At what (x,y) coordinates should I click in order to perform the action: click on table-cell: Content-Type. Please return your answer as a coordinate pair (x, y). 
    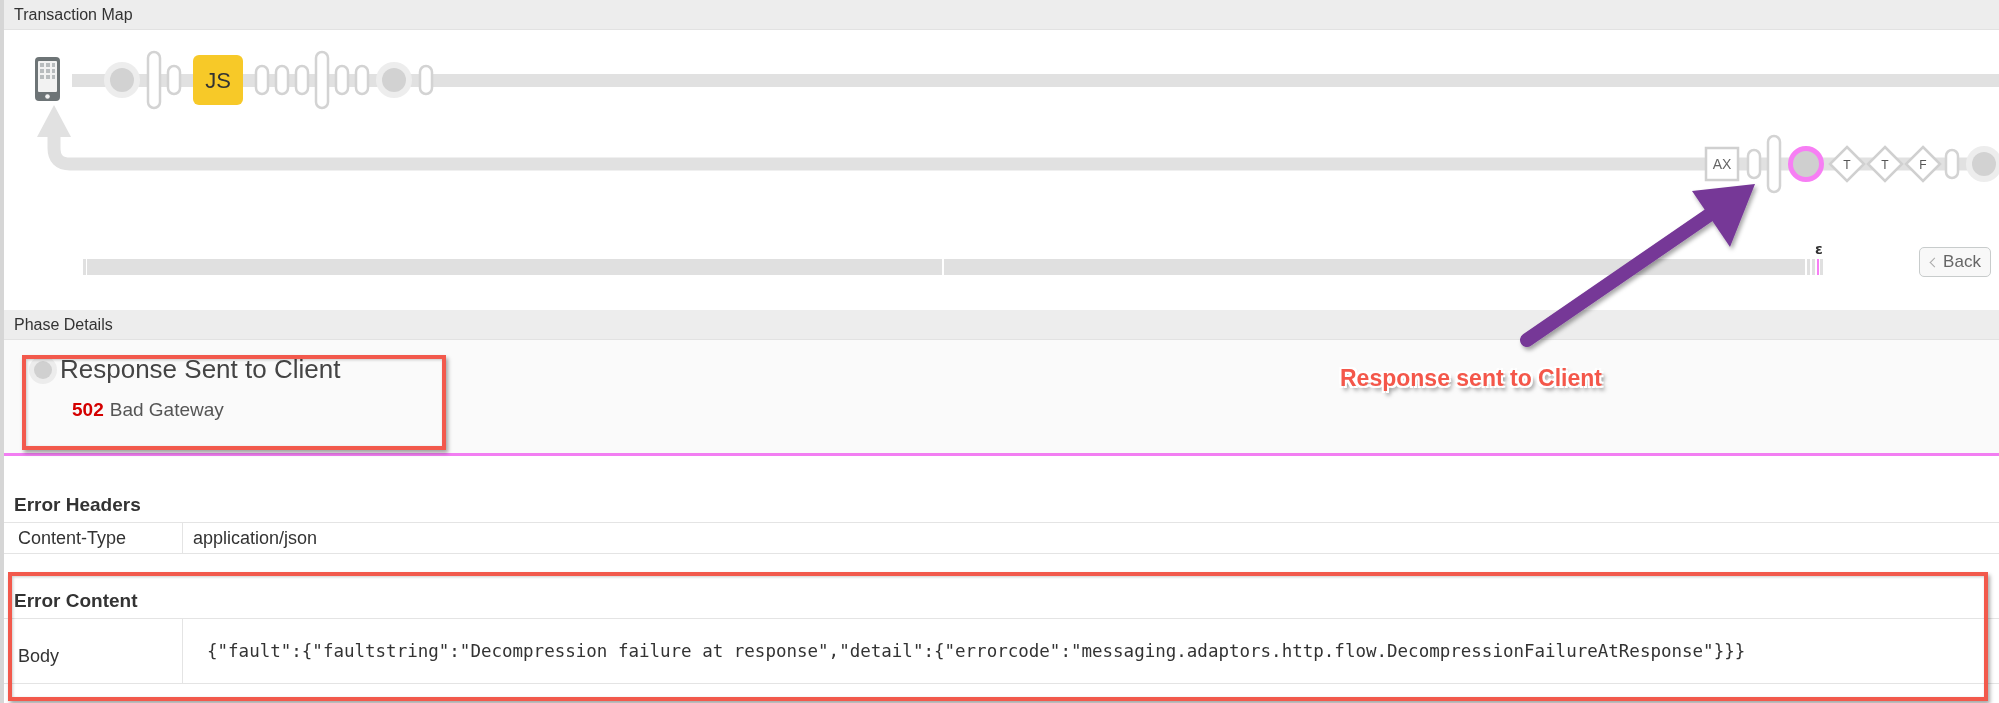
    Looking at the image, I should click on (93, 538).